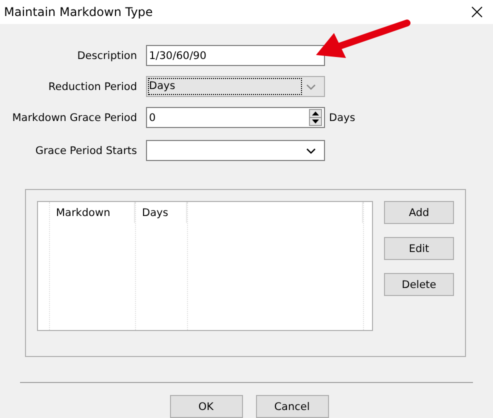  I want to click on action-button: Add, so click(419, 212).